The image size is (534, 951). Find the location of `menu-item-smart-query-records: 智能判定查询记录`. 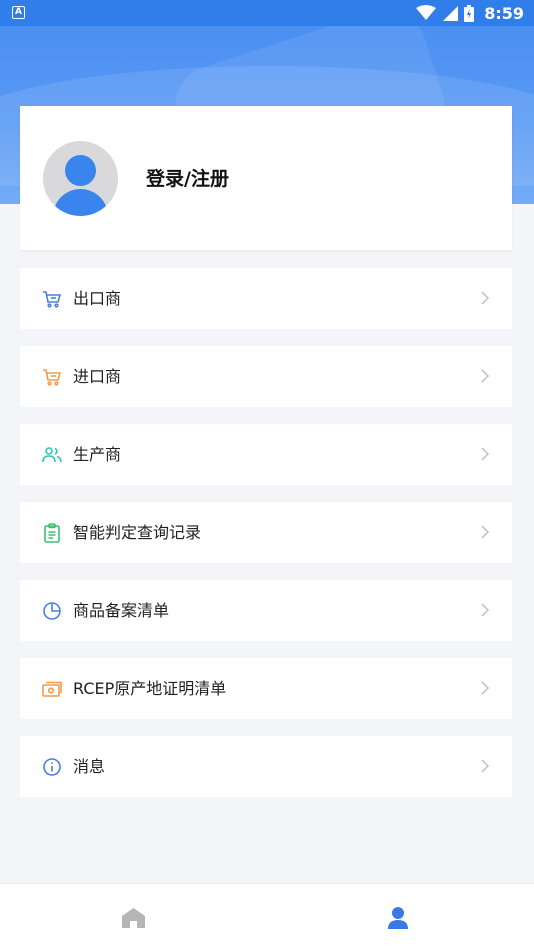

menu-item-smart-query-records: 智能判定查询记录 is located at coordinates (266, 532).